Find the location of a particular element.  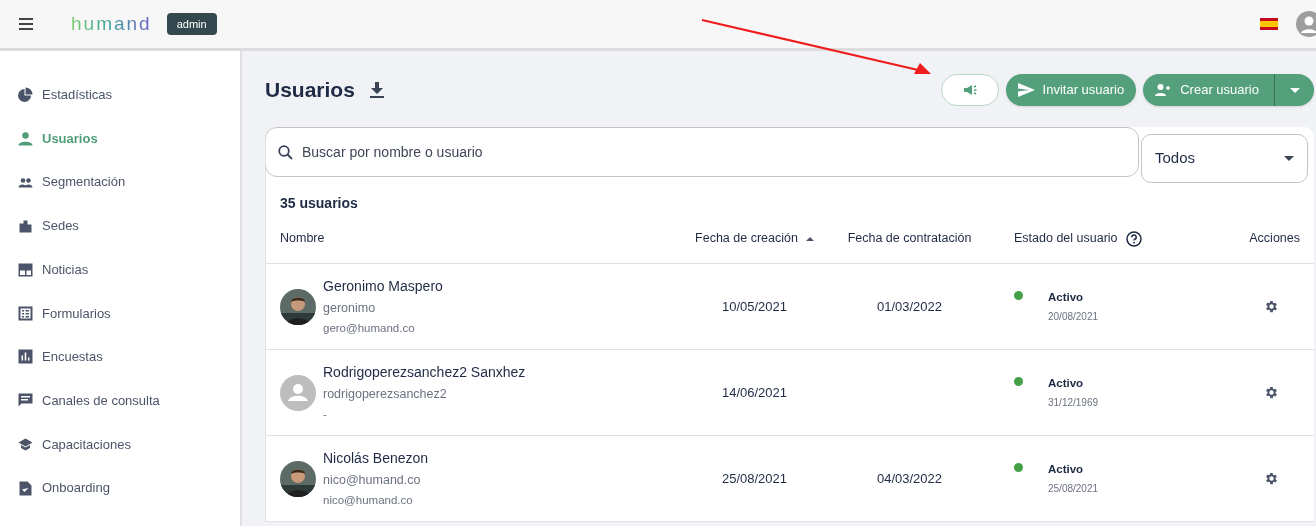

sidebar-item: Noticias is located at coordinates (120, 269).